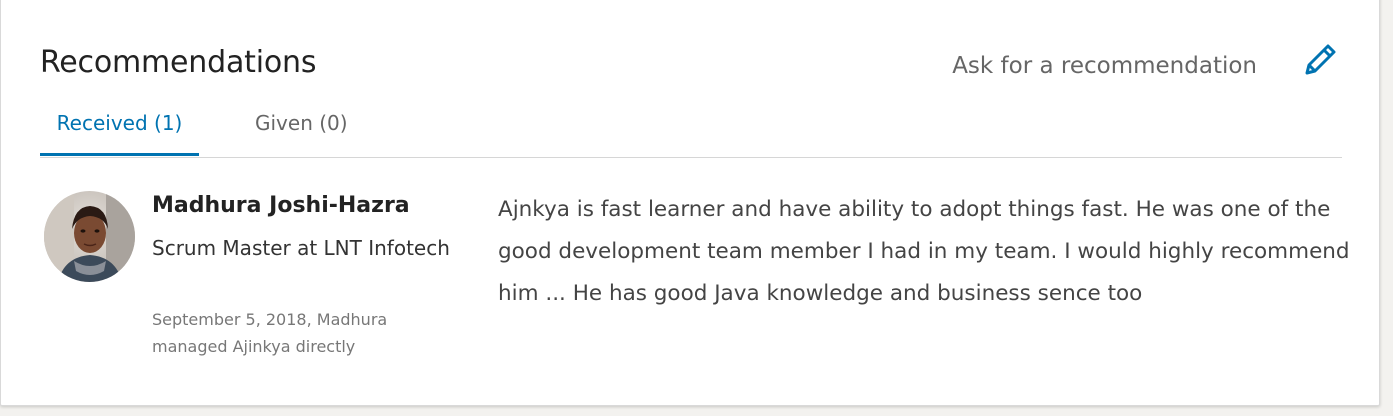  Describe the element at coordinates (305, 125) in the screenshot. I see `tab-given: Given (0)` at that location.